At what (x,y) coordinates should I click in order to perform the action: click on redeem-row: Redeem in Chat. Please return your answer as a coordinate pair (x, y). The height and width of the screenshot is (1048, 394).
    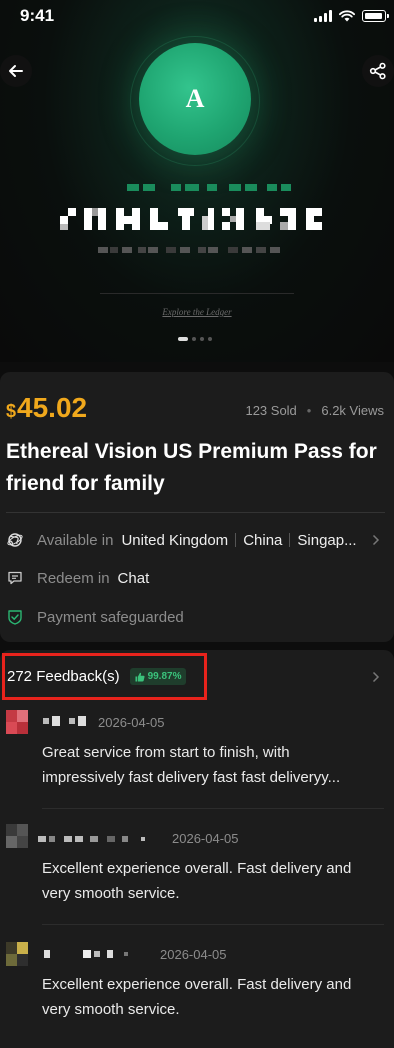
    Looking at the image, I should click on (77, 578).